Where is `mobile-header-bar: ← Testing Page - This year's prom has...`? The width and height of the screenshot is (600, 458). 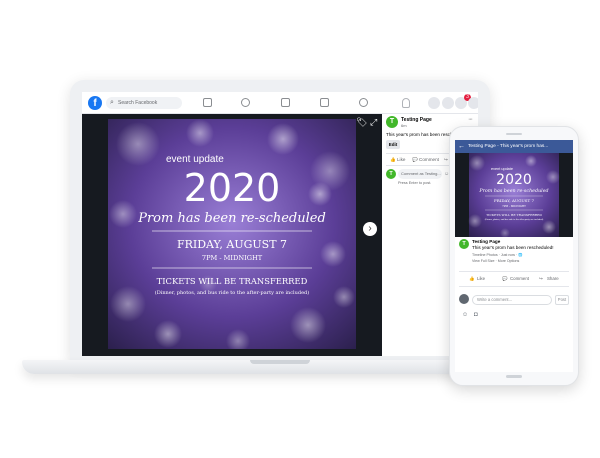
mobile-header-bar: ← Testing Page - This year's prom has... is located at coordinates (514, 146).